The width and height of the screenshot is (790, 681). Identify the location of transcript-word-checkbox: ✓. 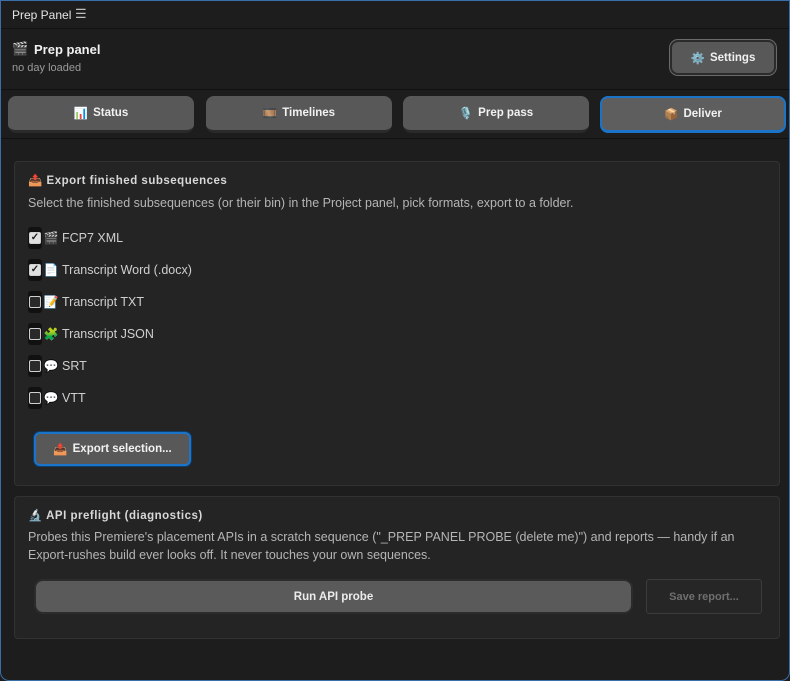
(35, 270).